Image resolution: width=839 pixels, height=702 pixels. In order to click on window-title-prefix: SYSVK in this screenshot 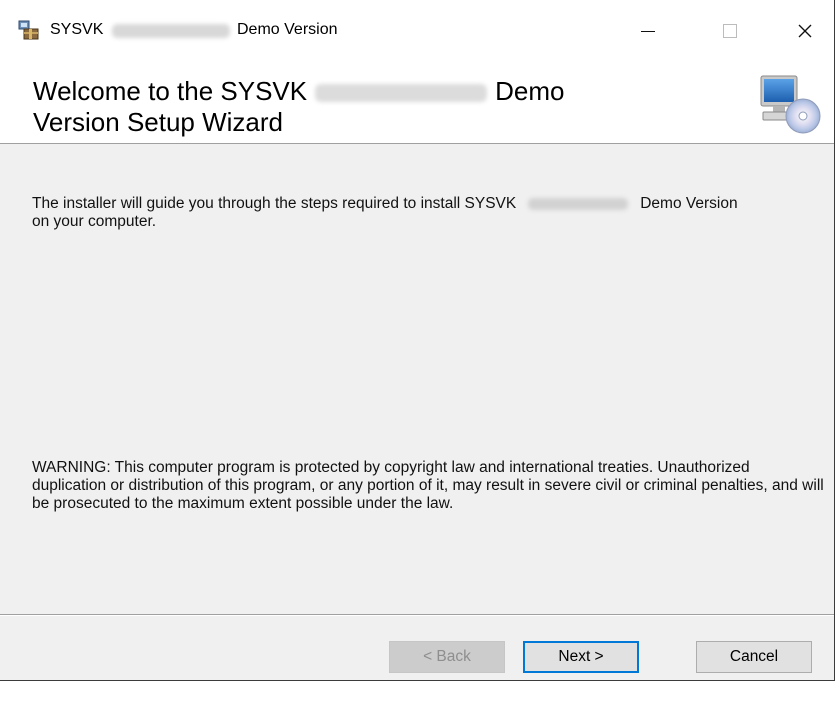, I will do `click(77, 29)`.